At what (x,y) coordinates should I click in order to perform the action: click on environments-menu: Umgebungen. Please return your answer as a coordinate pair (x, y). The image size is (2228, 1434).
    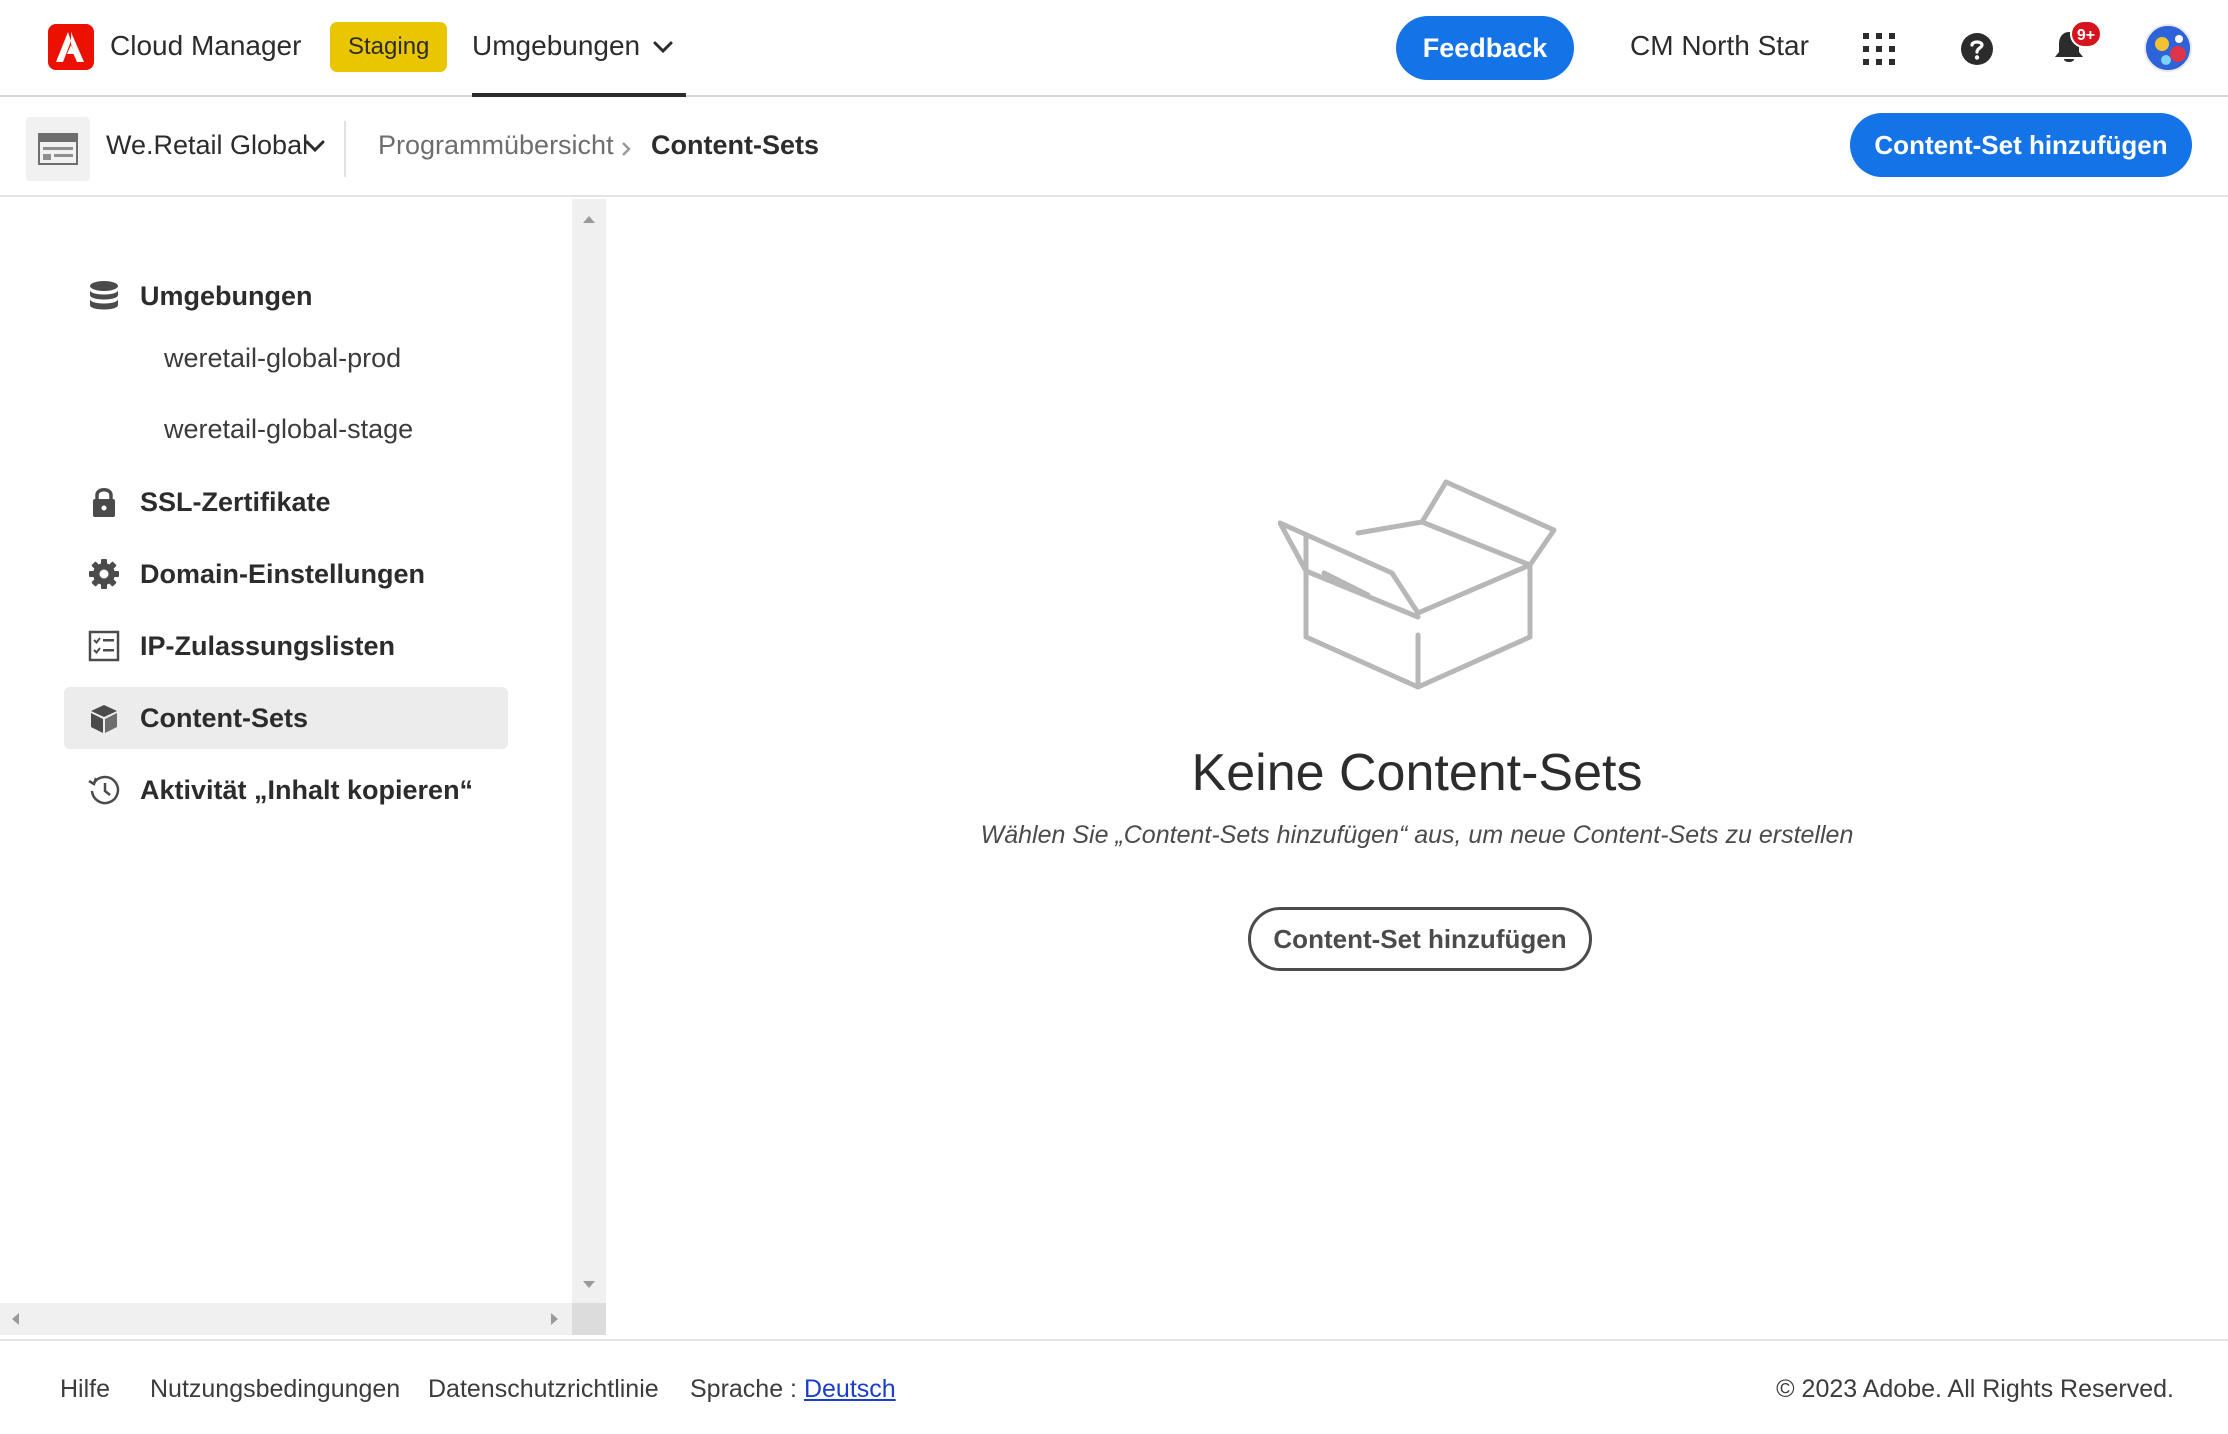
    Looking at the image, I should click on (579, 48).